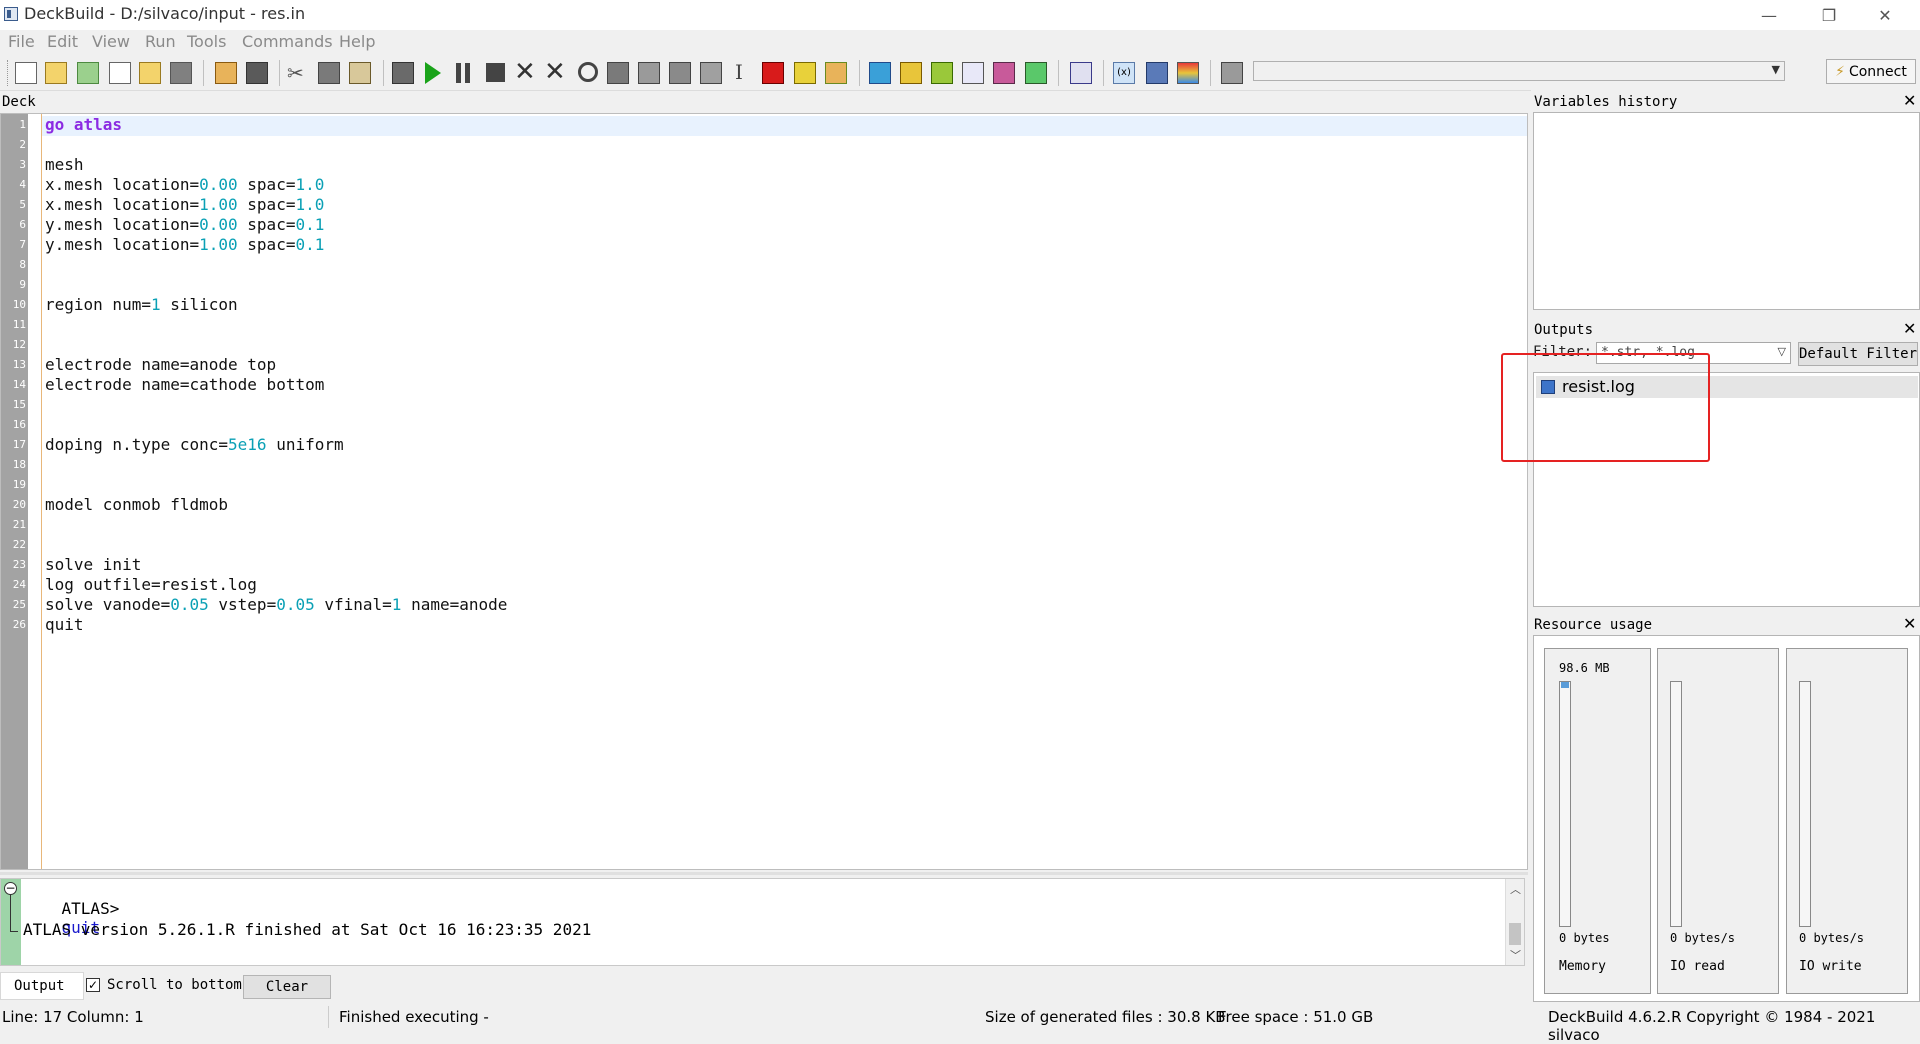 The width and height of the screenshot is (1920, 1044). Describe the element at coordinates (1832, 938) in the screenshot. I see `io-write-bottom-value: 0 bytes/s` at that location.